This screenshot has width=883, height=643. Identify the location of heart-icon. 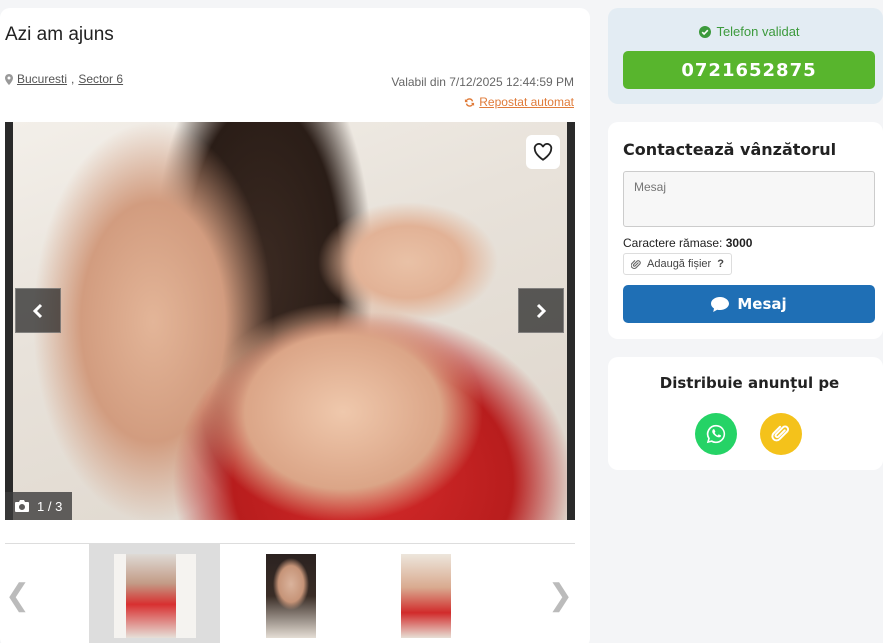
(543, 152).